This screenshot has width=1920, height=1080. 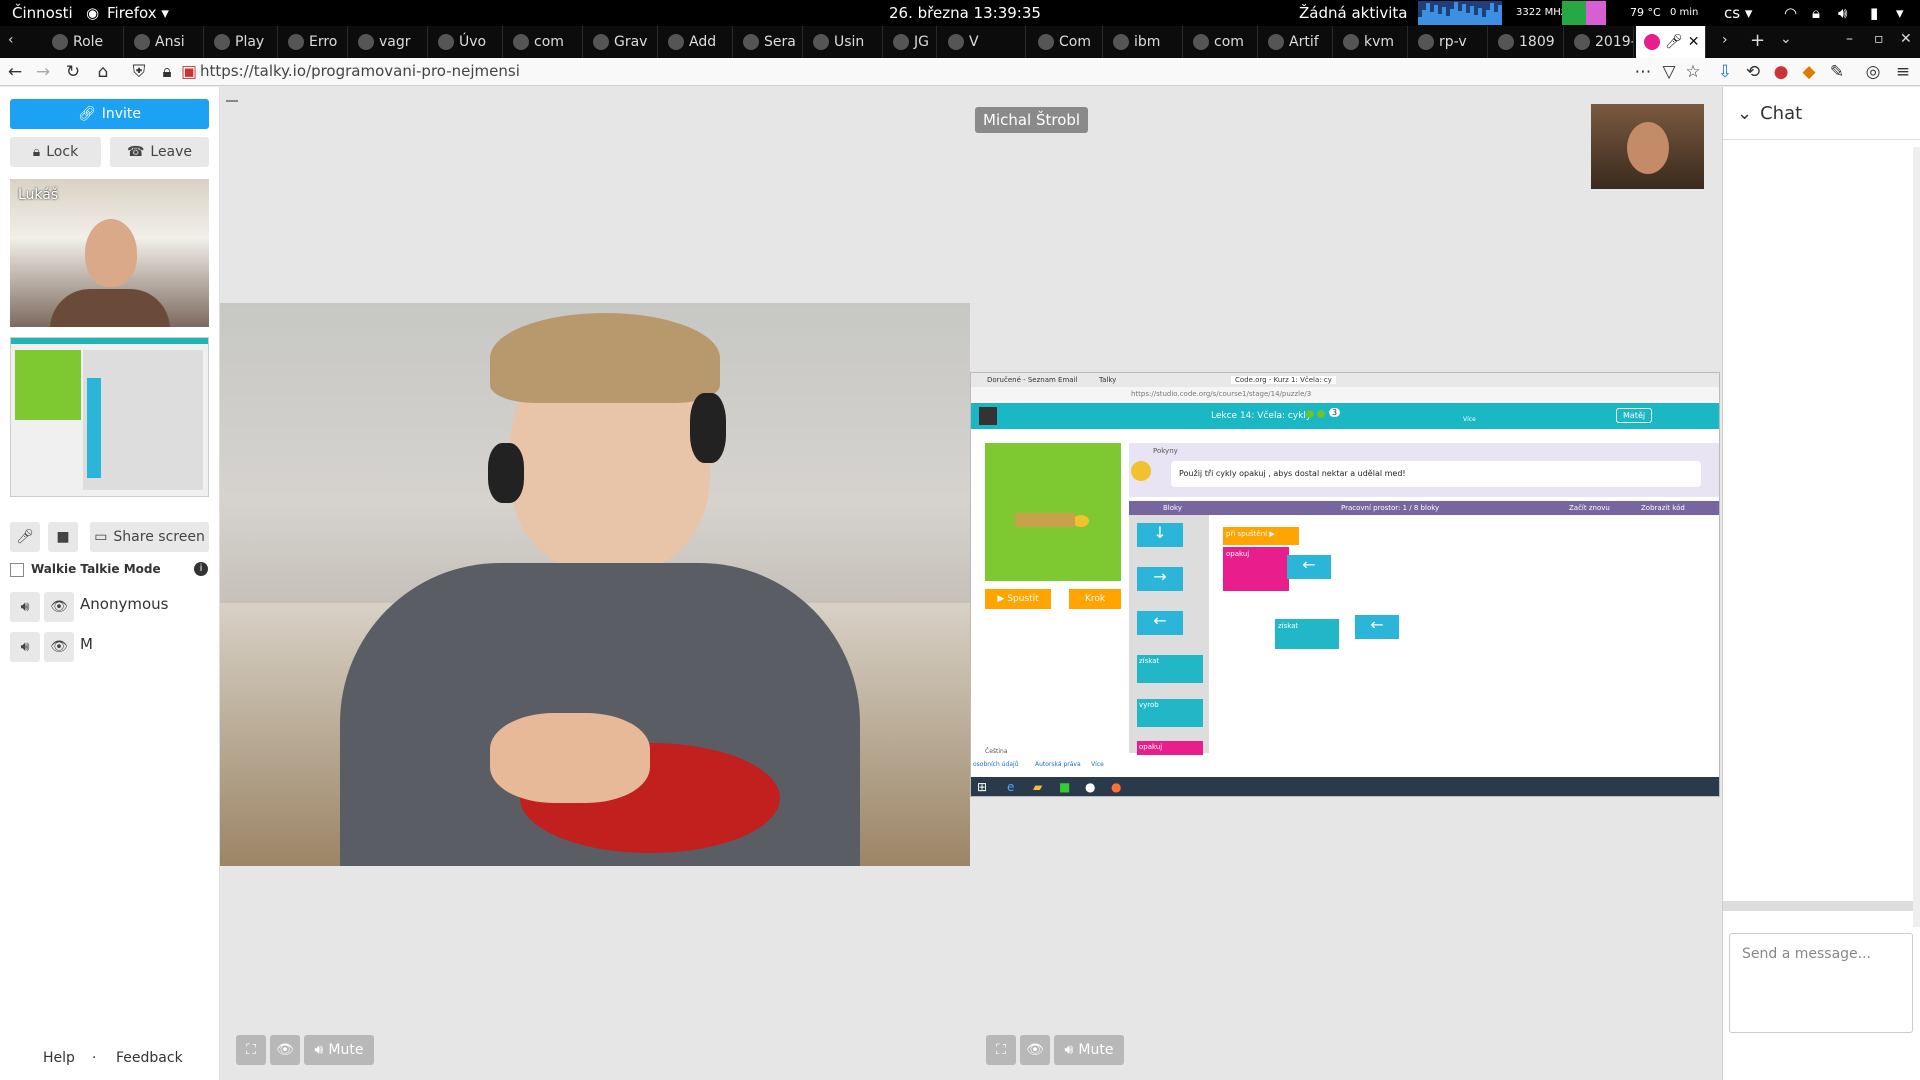 I want to click on adblock-icon: ●, so click(x=1781, y=72).